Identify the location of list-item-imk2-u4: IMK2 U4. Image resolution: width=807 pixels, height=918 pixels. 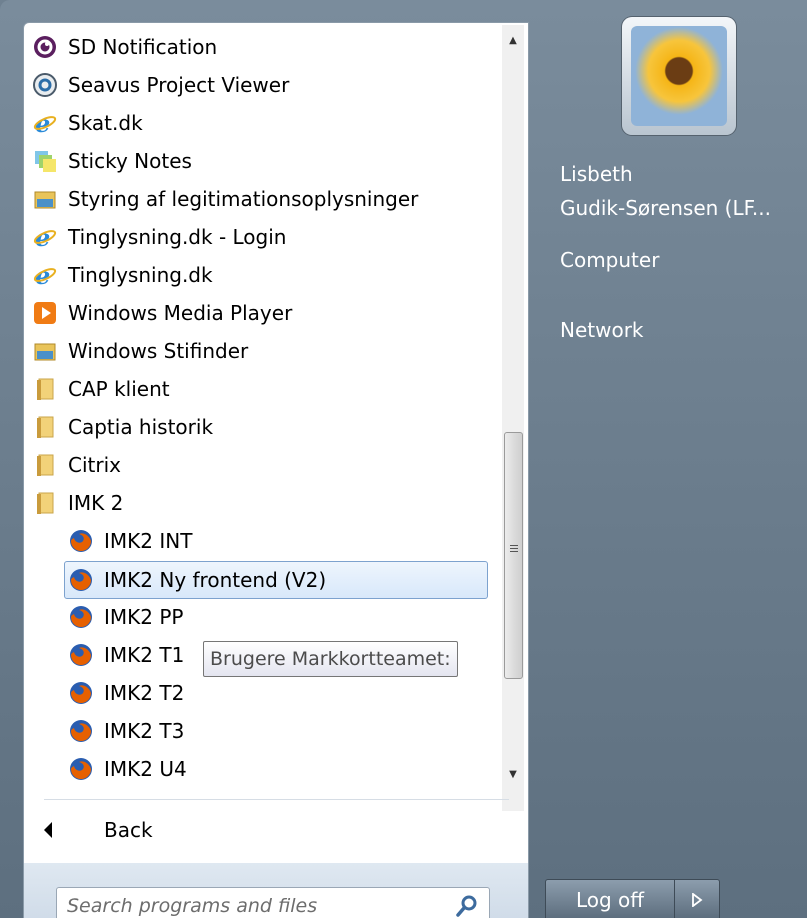
(280, 769).